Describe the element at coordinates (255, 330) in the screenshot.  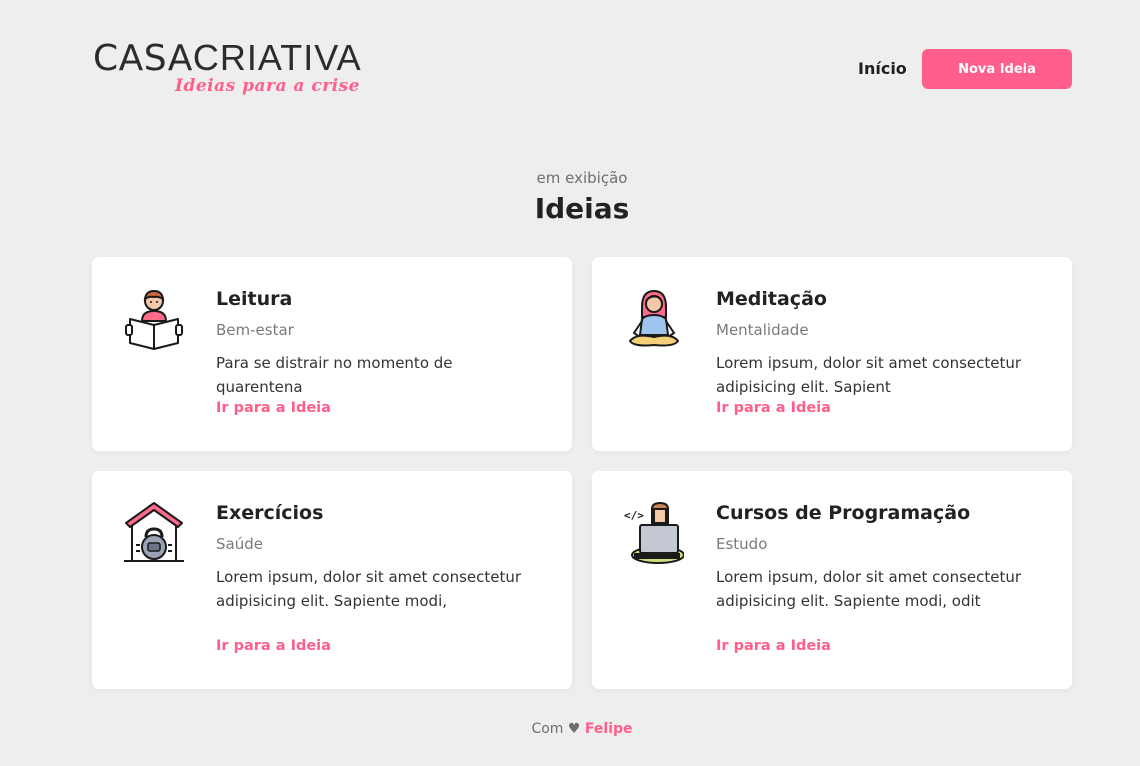
I see `card-category: Bem-estar` at that location.